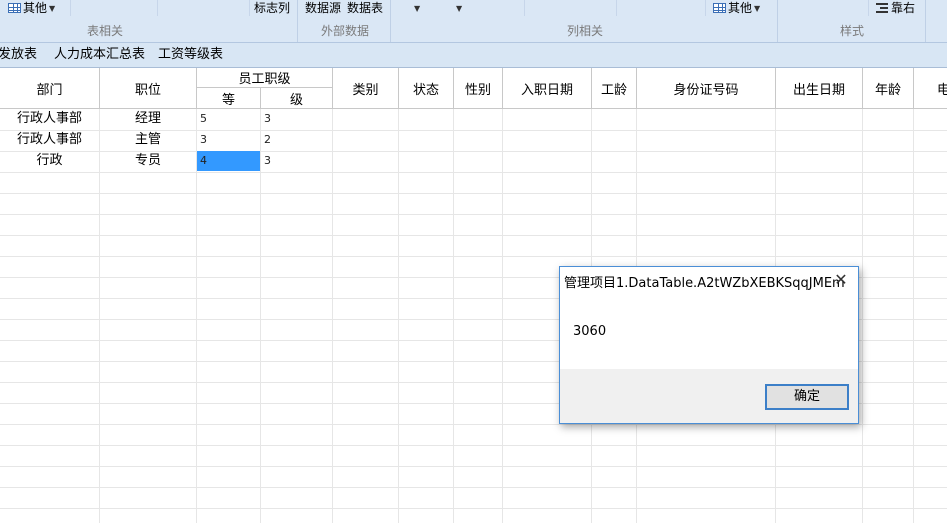  I want to click on dialog-title: 管理项目1.DataTable.A2tWZbXEBKSqqJMEm, so click(704, 283).